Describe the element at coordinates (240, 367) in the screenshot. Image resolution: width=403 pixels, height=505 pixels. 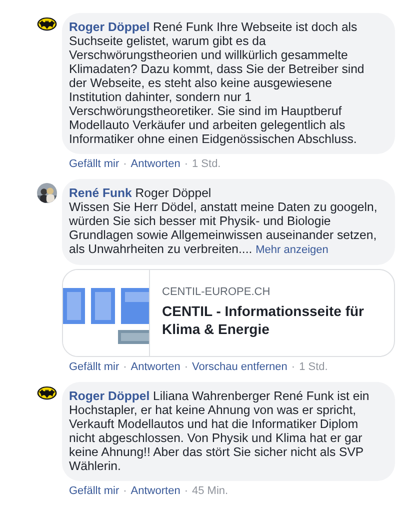
I see `action-link: Vorschau entfernen` at that location.